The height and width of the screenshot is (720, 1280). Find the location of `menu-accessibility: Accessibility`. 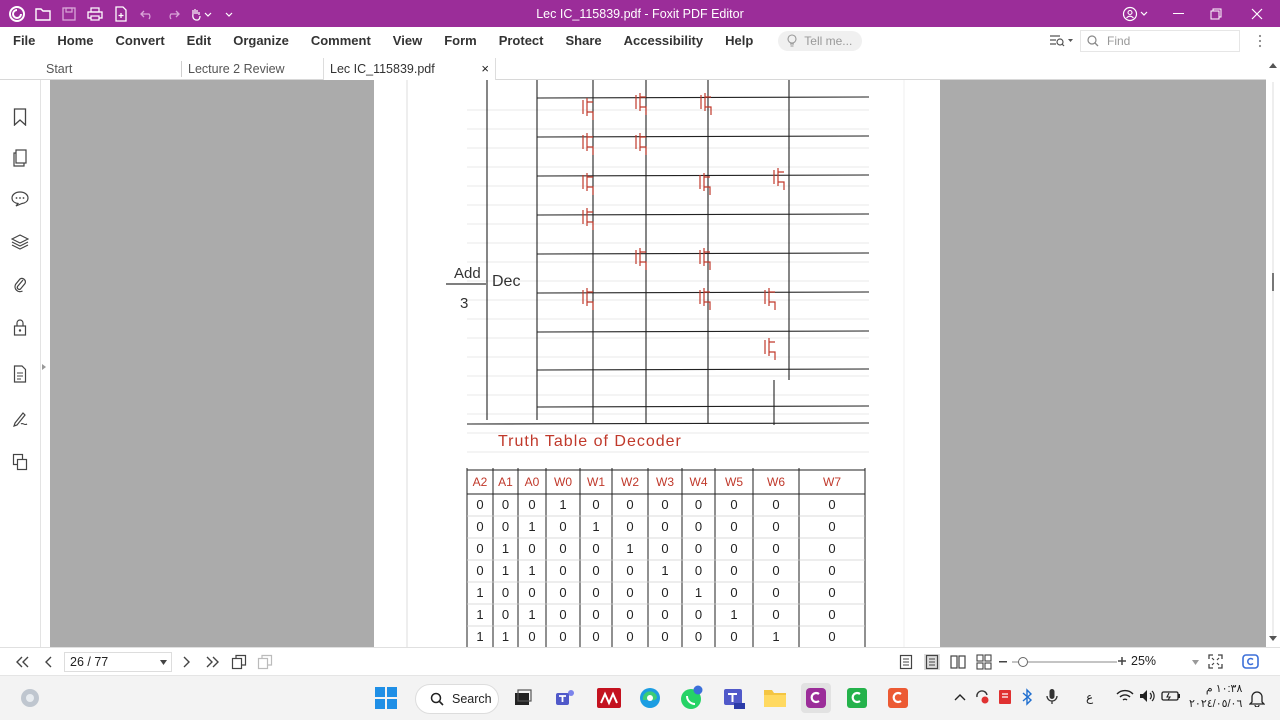

menu-accessibility: Accessibility is located at coordinates (664, 40).